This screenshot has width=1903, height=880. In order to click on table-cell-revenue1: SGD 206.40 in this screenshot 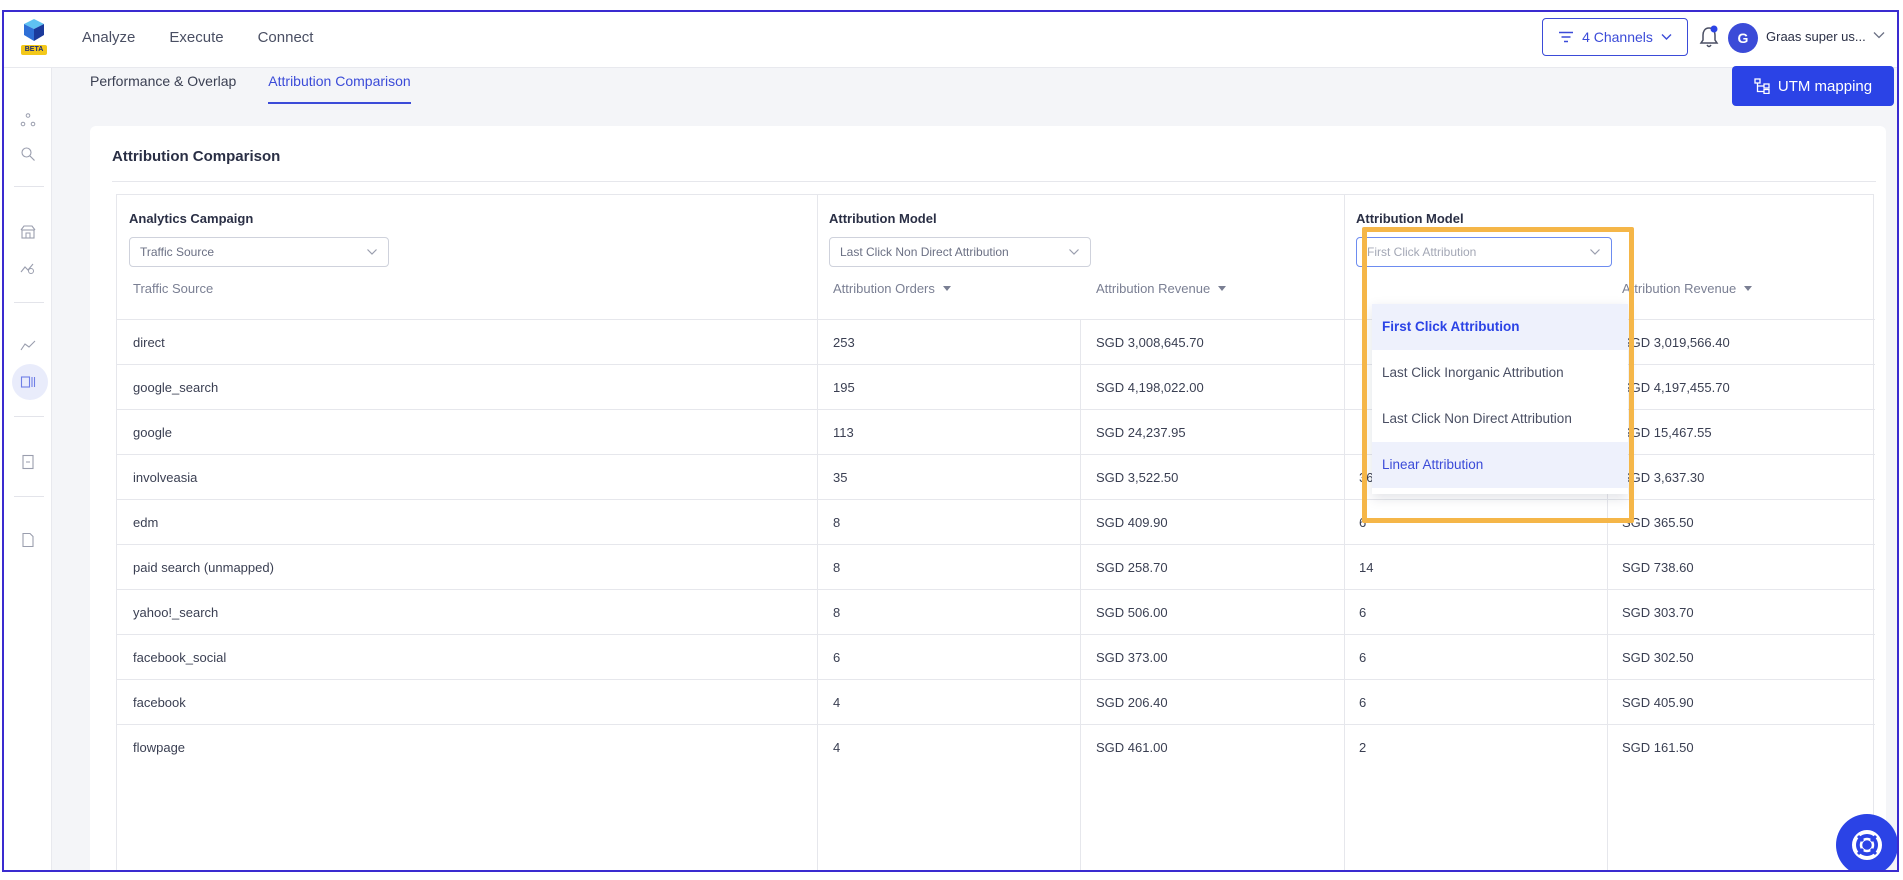, I will do `click(1132, 702)`.